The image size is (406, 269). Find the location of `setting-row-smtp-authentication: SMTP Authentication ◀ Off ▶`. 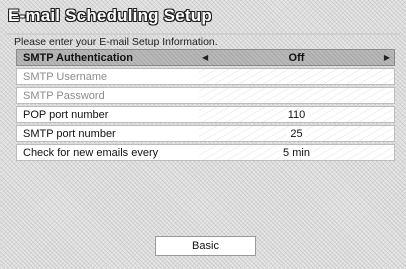

setting-row-smtp-authentication: SMTP Authentication ◀ Off ▶ is located at coordinates (205, 57).